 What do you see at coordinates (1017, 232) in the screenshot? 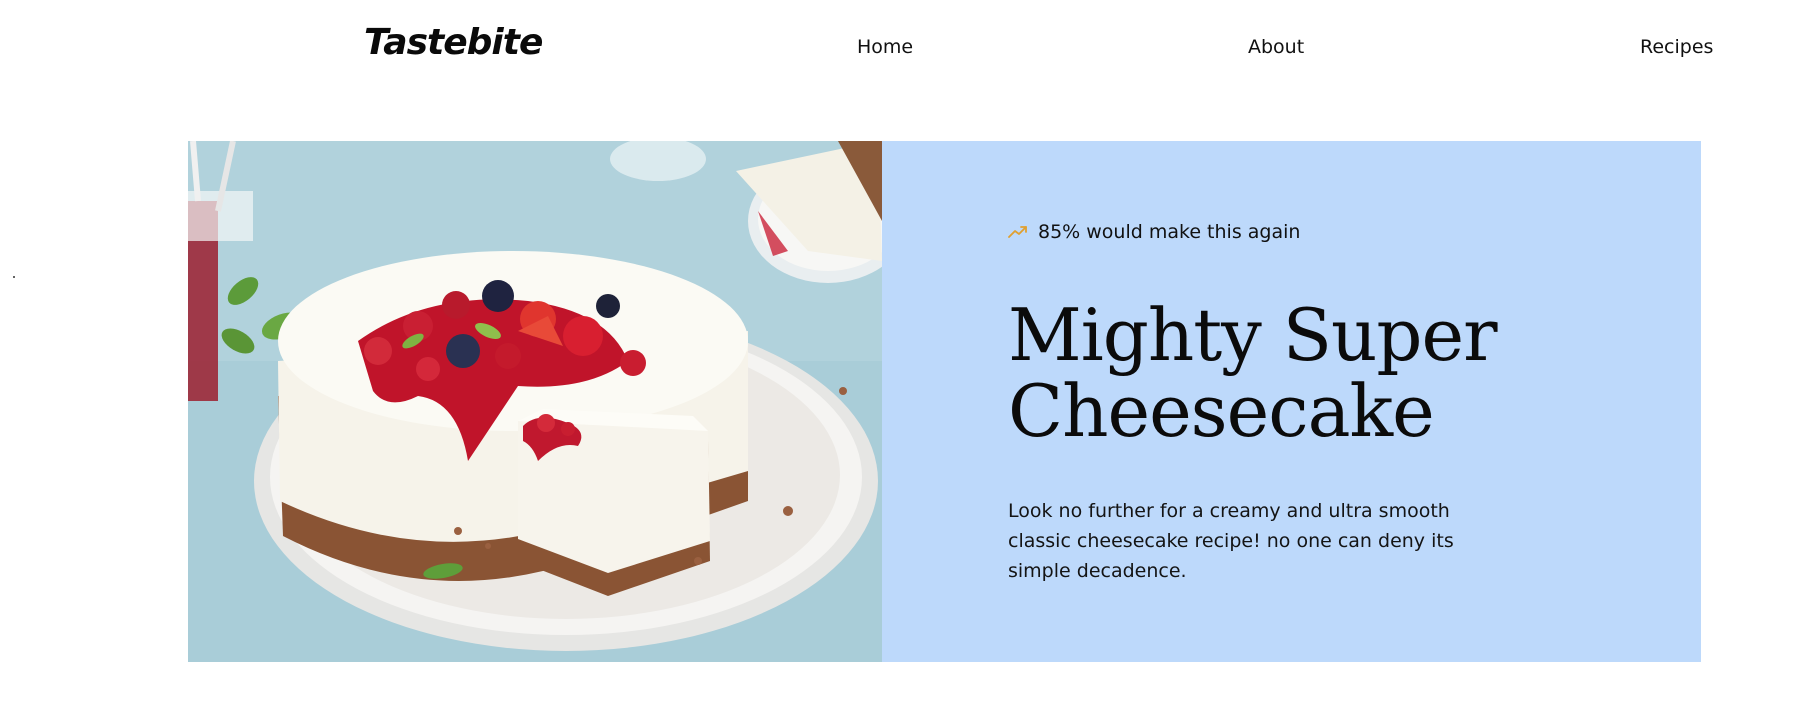
I see `trending-up-icon` at bounding box center [1017, 232].